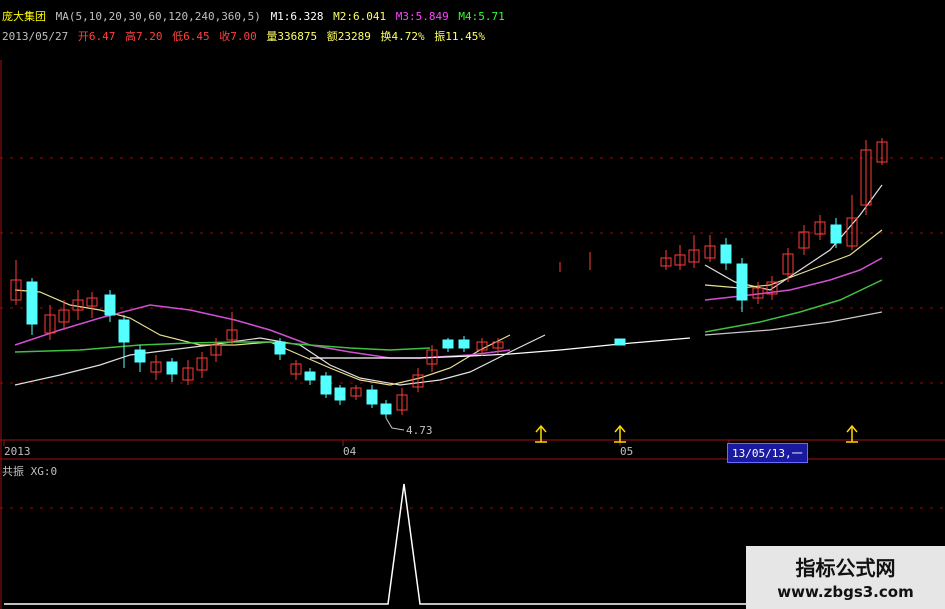 The image size is (945, 609). I want to click on date-tooltip: 13/05/13,一, so click(767, 453).